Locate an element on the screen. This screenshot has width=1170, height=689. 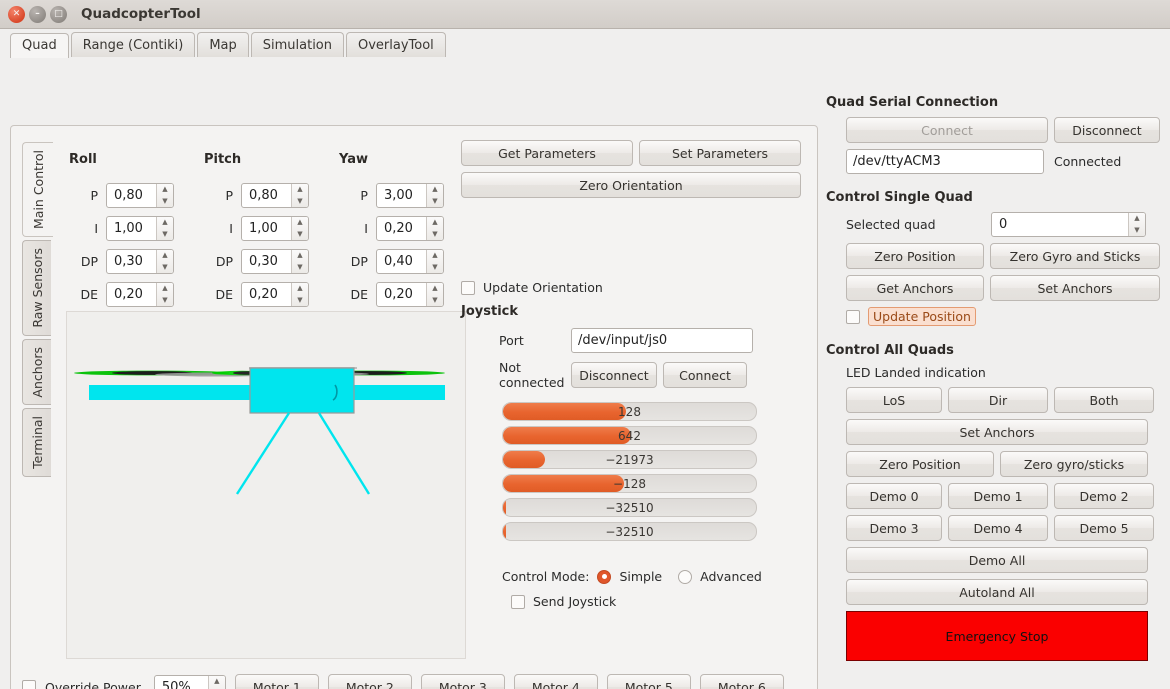
send-joystick-checkbox is located at coordinates (518, 601).